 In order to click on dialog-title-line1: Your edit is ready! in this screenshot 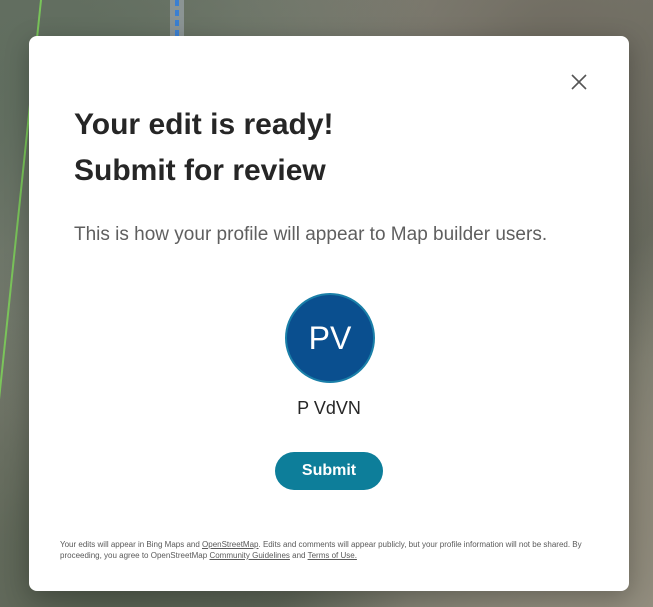, I will do `click(204, 124)`.